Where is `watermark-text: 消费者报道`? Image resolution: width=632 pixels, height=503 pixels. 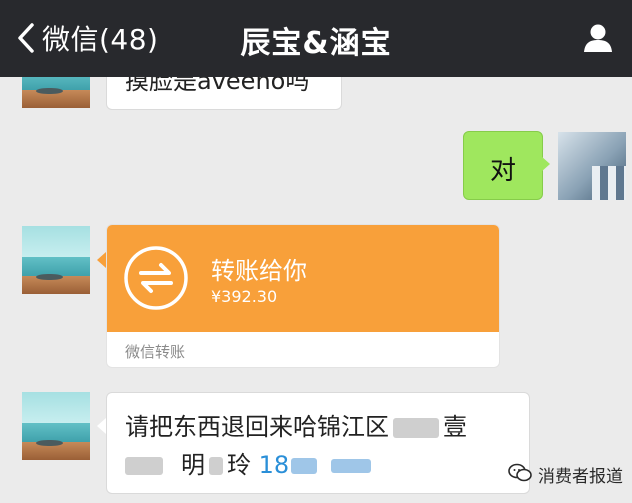 watermark-text: 消费者报道 is located at coordinates (580, 477).